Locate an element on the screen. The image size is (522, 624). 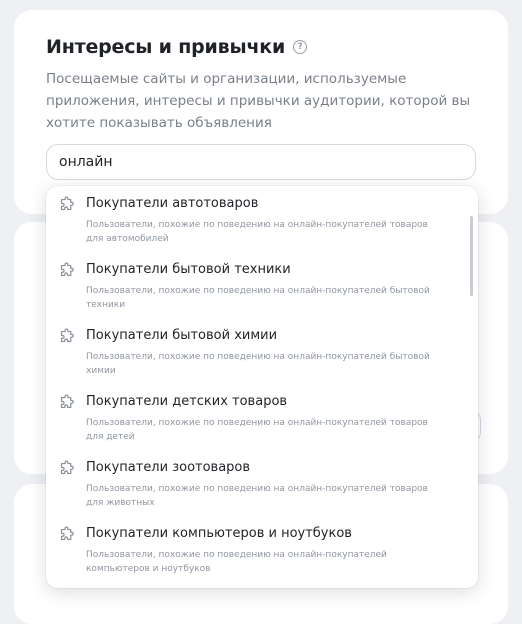
interests-search-field is located at coordinates (261, 162).